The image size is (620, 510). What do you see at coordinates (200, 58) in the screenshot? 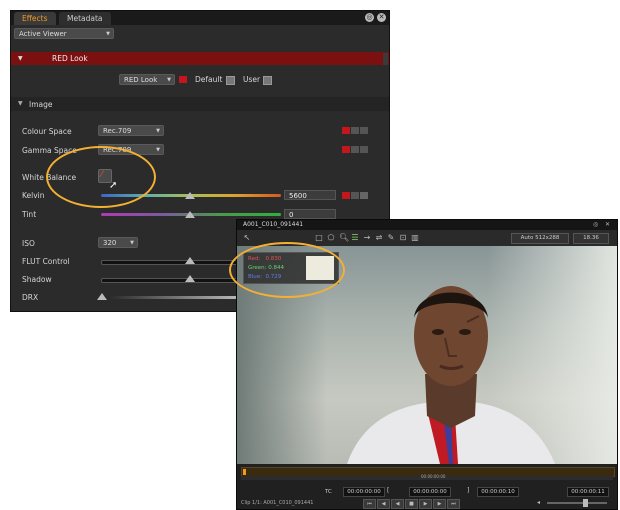
I see `red-look-header: ▼ RED Look` at bounding box center [200, 58].